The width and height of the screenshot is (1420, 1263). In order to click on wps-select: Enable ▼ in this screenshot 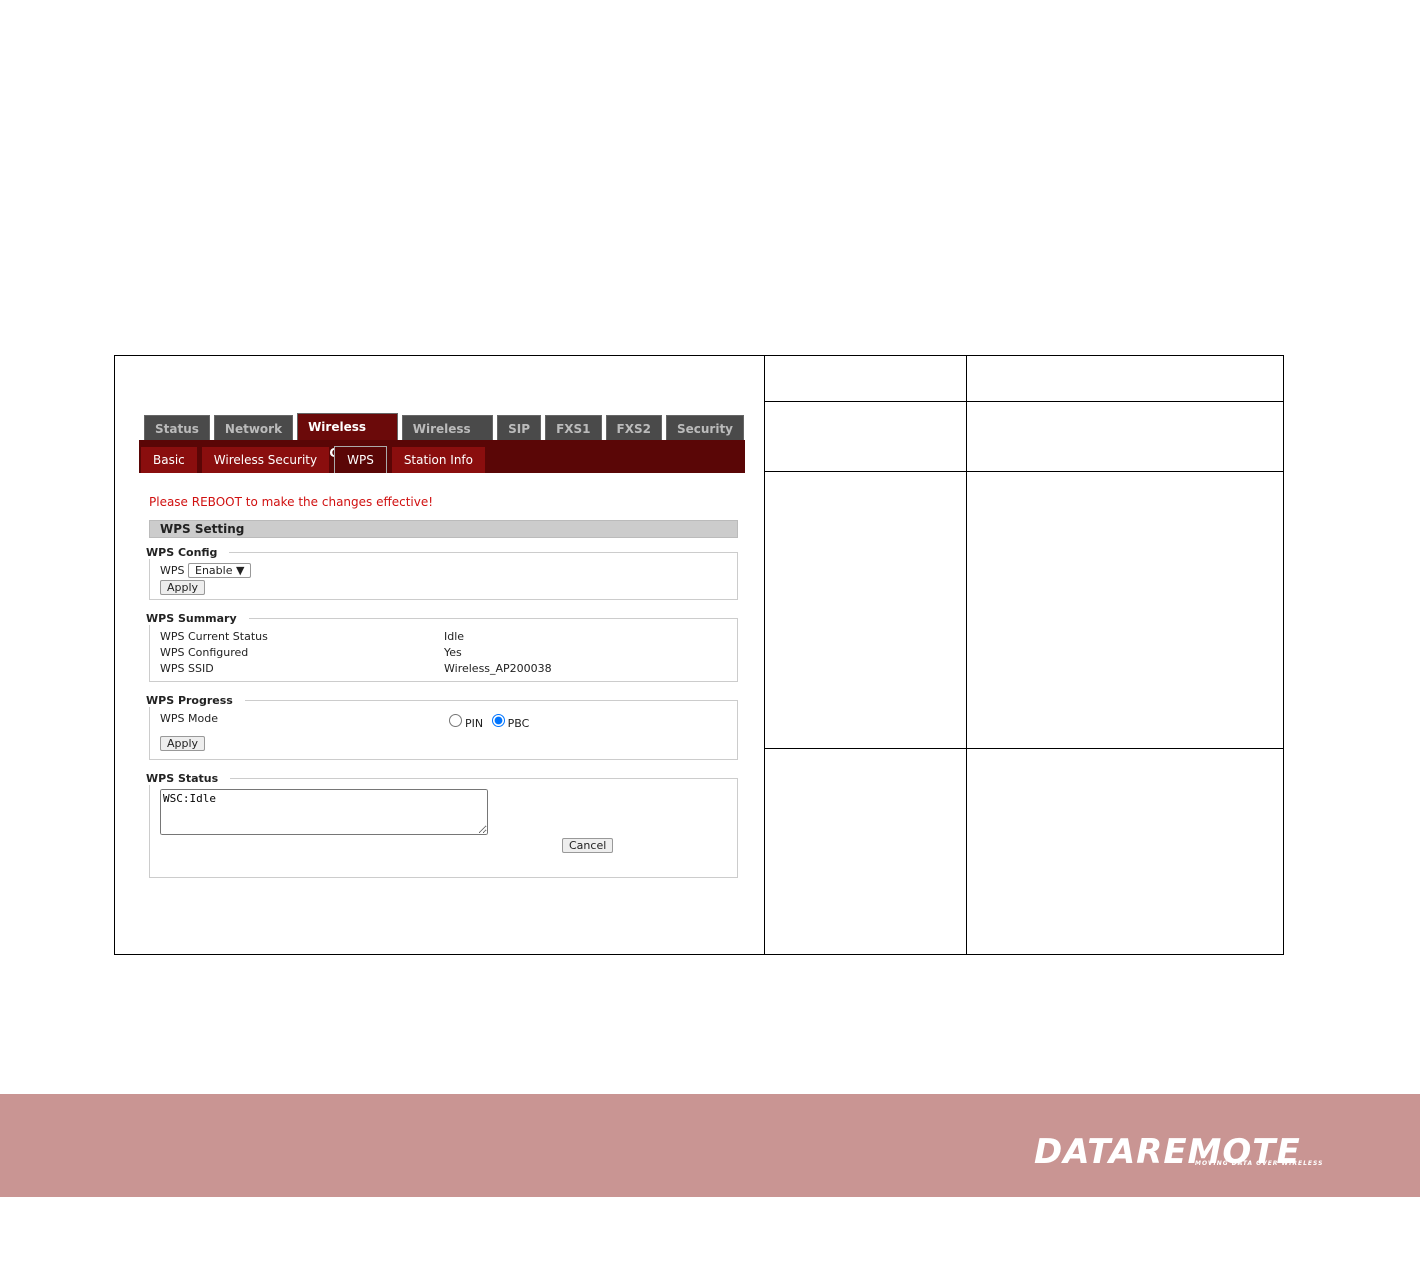, I will do `click(220, 570)`.